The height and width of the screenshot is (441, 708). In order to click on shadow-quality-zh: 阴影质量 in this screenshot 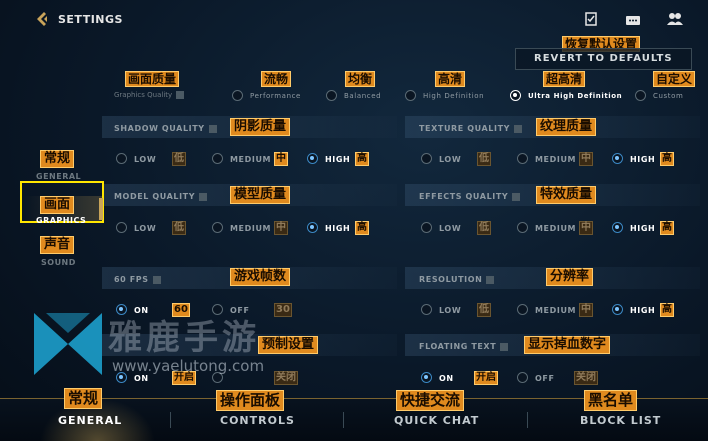, I will do `click(260, 127)`.